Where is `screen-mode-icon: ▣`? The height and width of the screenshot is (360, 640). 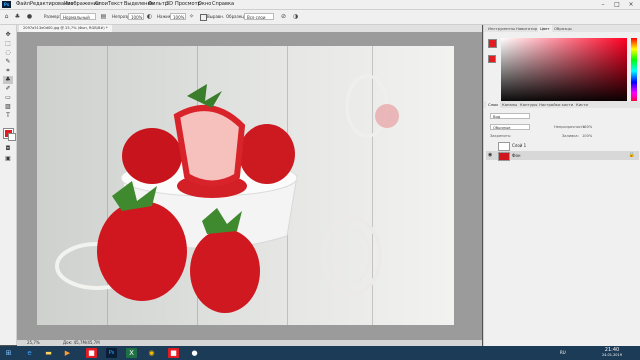
screen-mode-icon: ▣ is located at coordinates (8, 159).